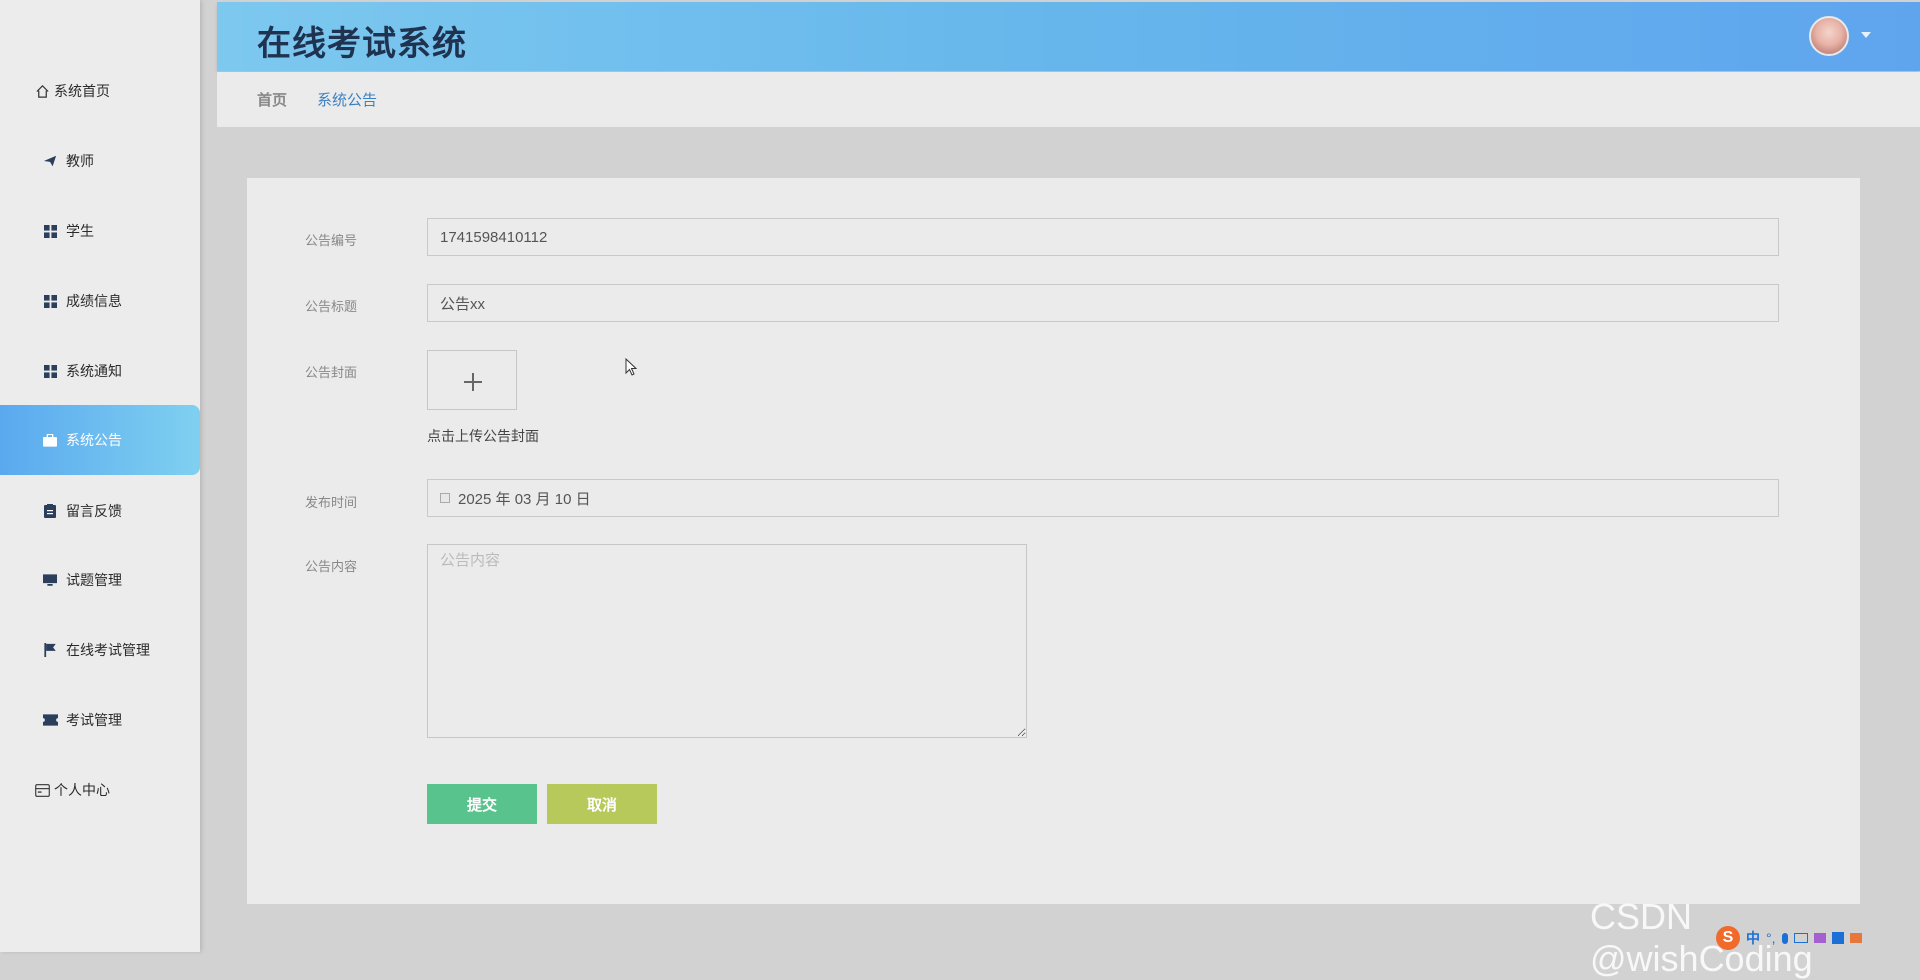 The height and width of the screenshot is (980, 1920). What do you see at coordinates (50, 161) in the screenshot?
I see `paper-plane-icon` at bounding box center [50, 161].